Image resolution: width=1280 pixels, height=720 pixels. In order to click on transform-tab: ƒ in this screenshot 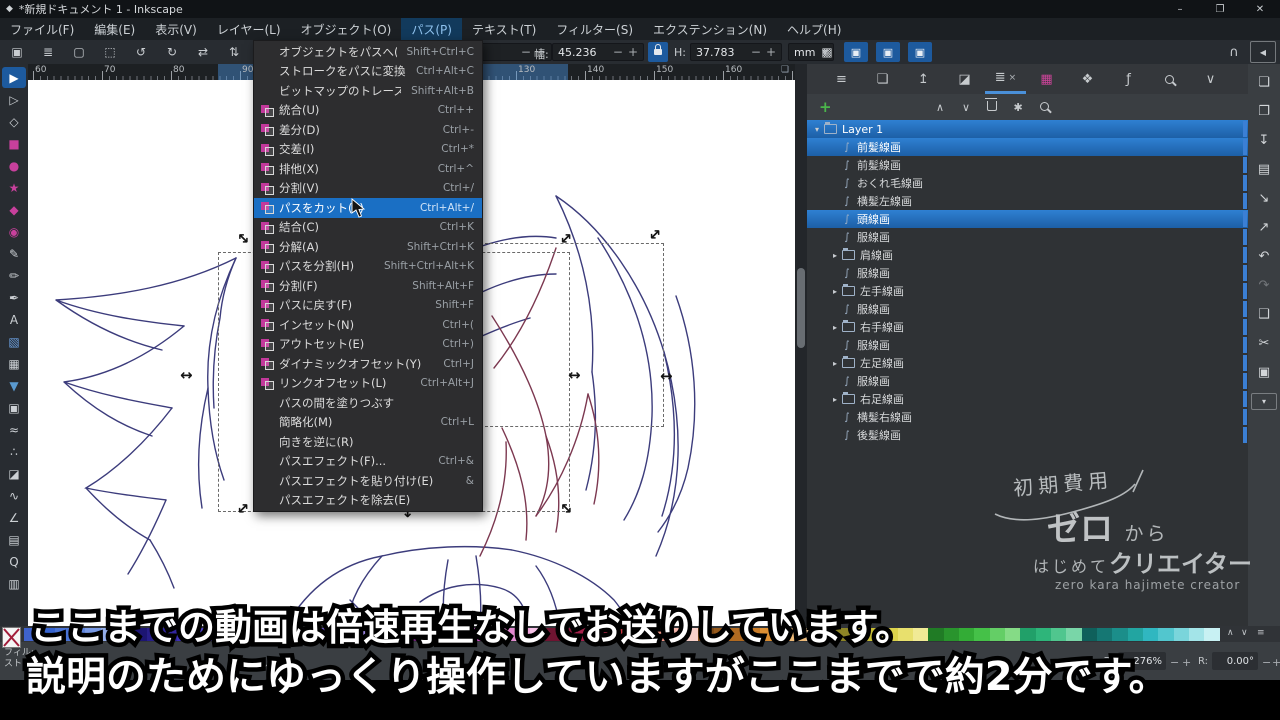, I will do `click(1128, 79)`.